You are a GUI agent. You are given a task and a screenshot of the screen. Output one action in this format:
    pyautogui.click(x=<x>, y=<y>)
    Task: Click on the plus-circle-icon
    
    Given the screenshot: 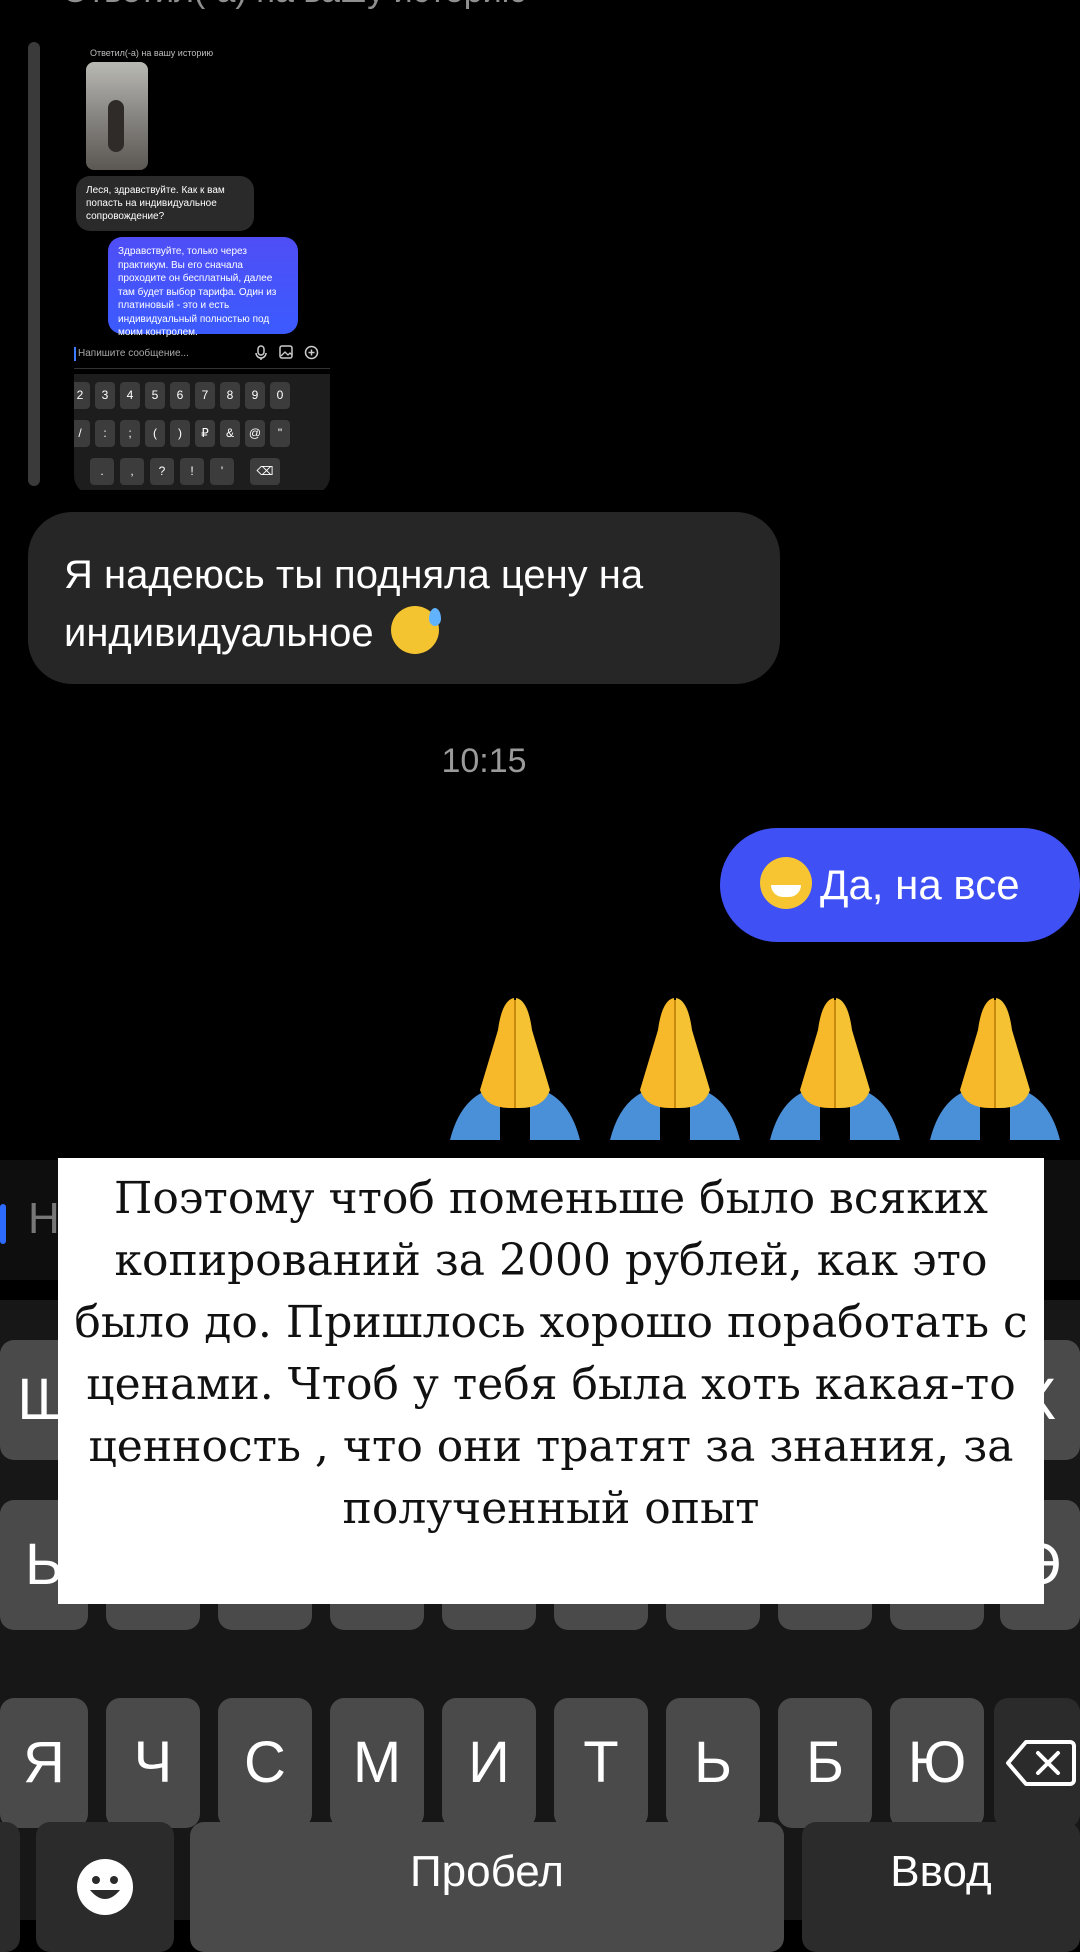 What is the action you would take?
    pyautogui.click(x=311, y=354)
    